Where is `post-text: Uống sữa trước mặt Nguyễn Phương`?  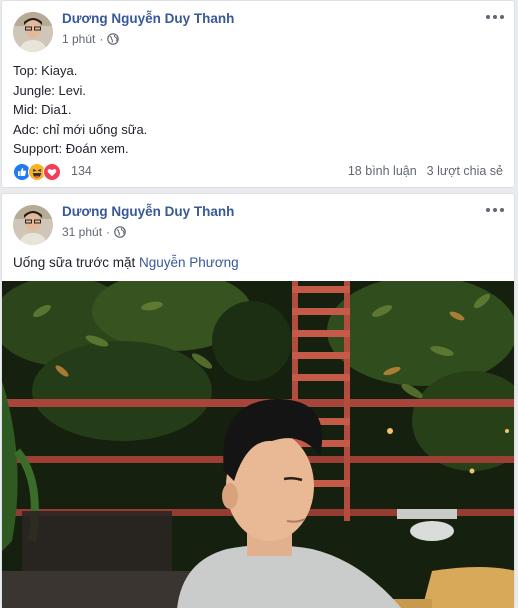 post-text: Uống sữa trước mặt Nguyễn Phương is located at coordinates (126, 263).